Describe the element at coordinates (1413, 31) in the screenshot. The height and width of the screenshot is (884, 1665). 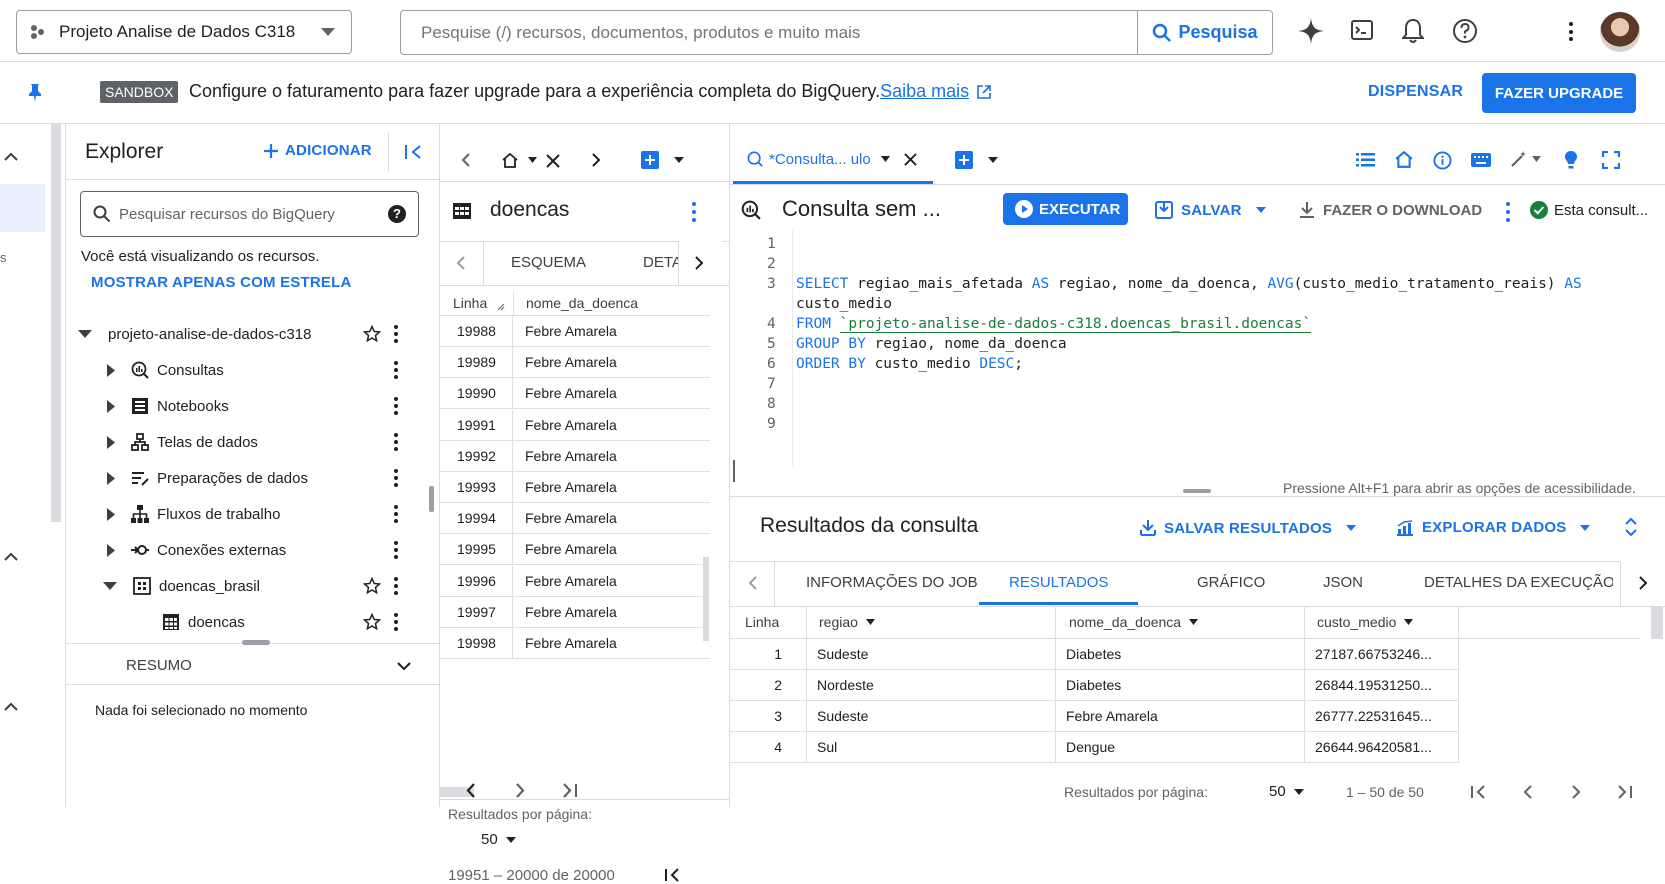
I see `notifications-bell-icon` at that location.